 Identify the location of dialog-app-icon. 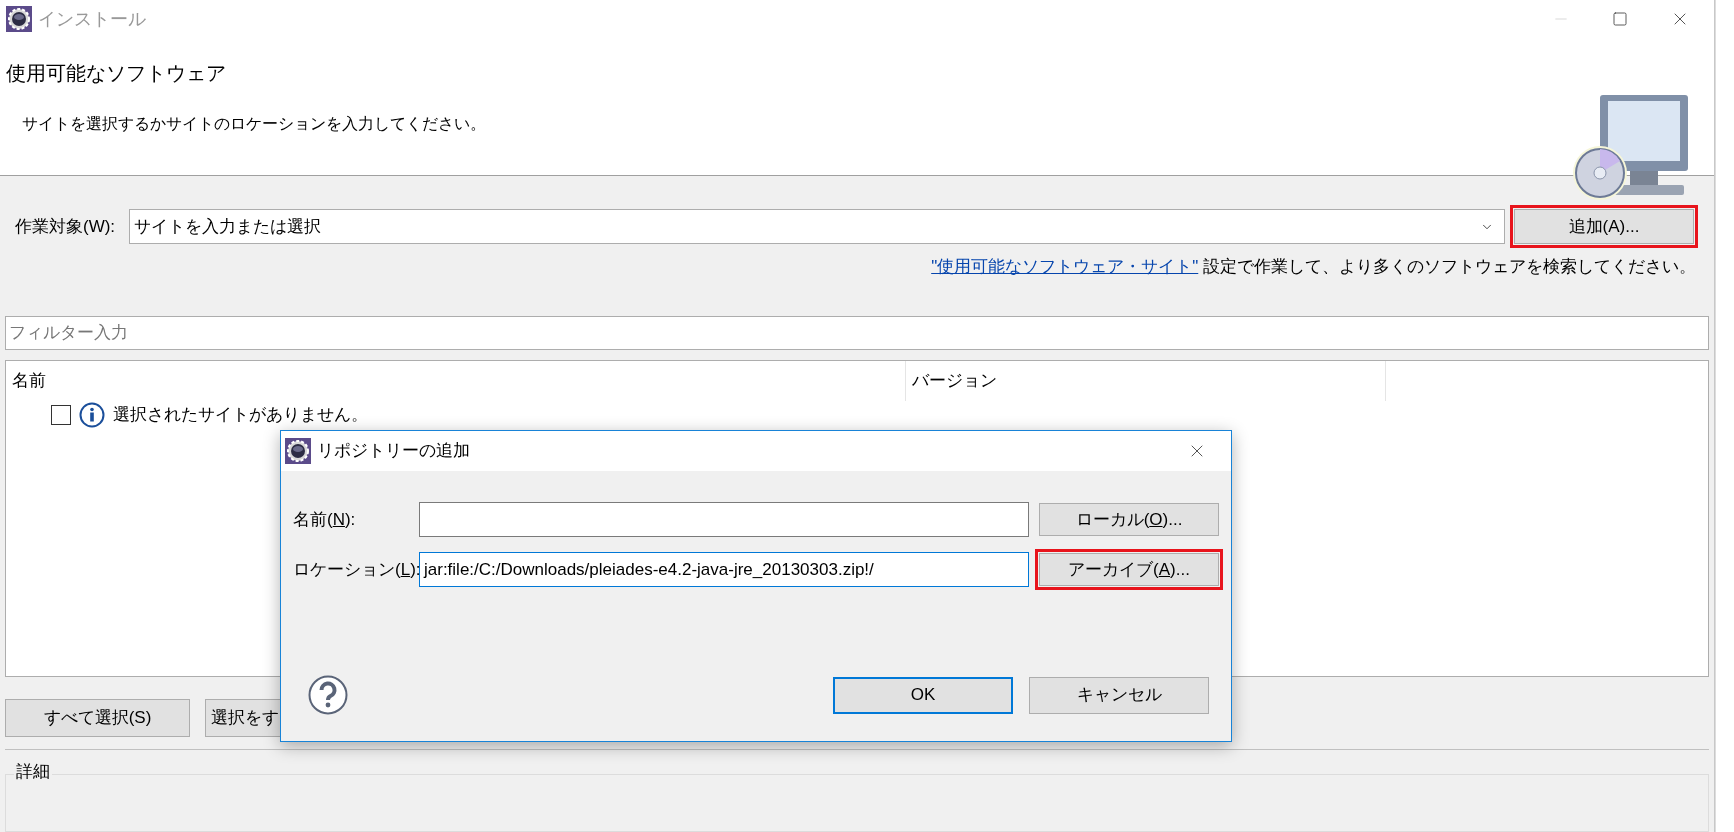
(298, 451).